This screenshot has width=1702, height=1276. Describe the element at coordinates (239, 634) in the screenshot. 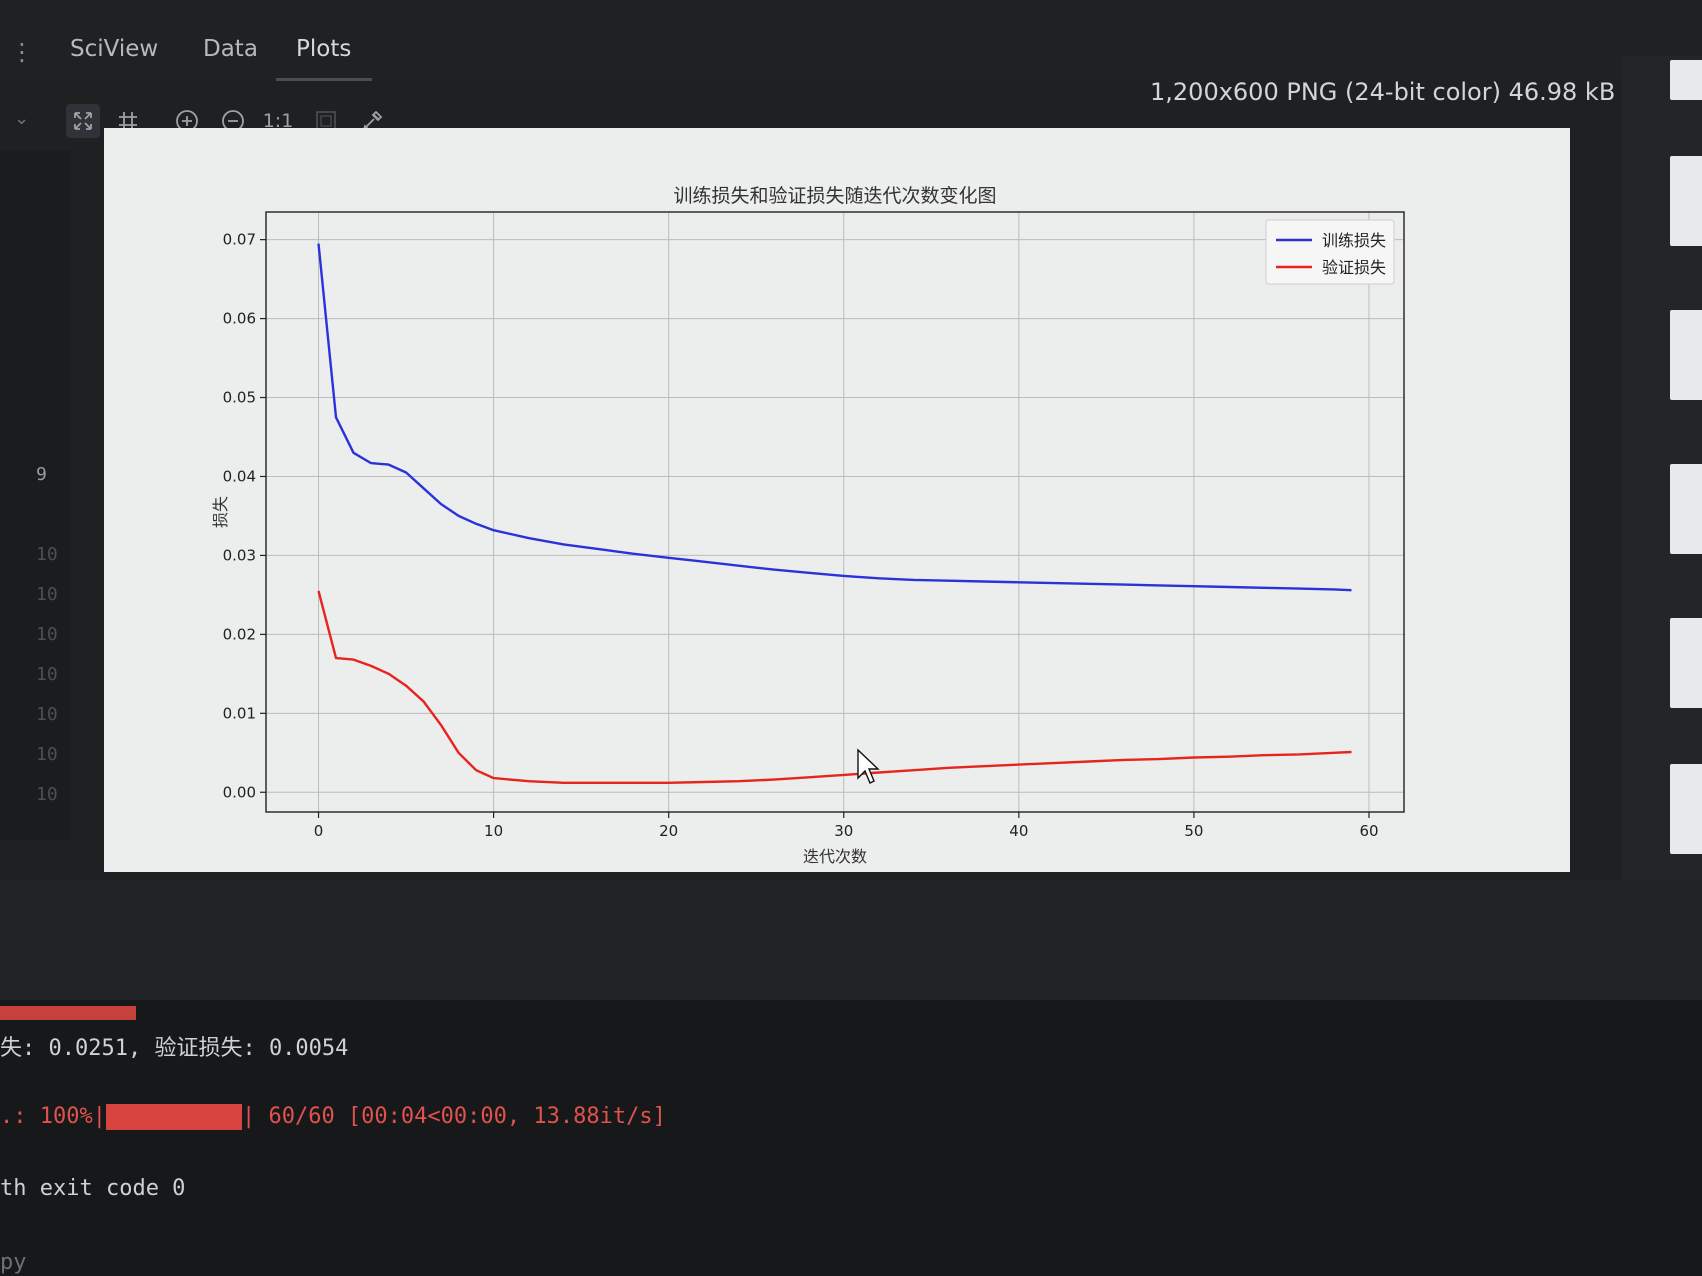

I see `y-tick-label: 0.02` at that location.